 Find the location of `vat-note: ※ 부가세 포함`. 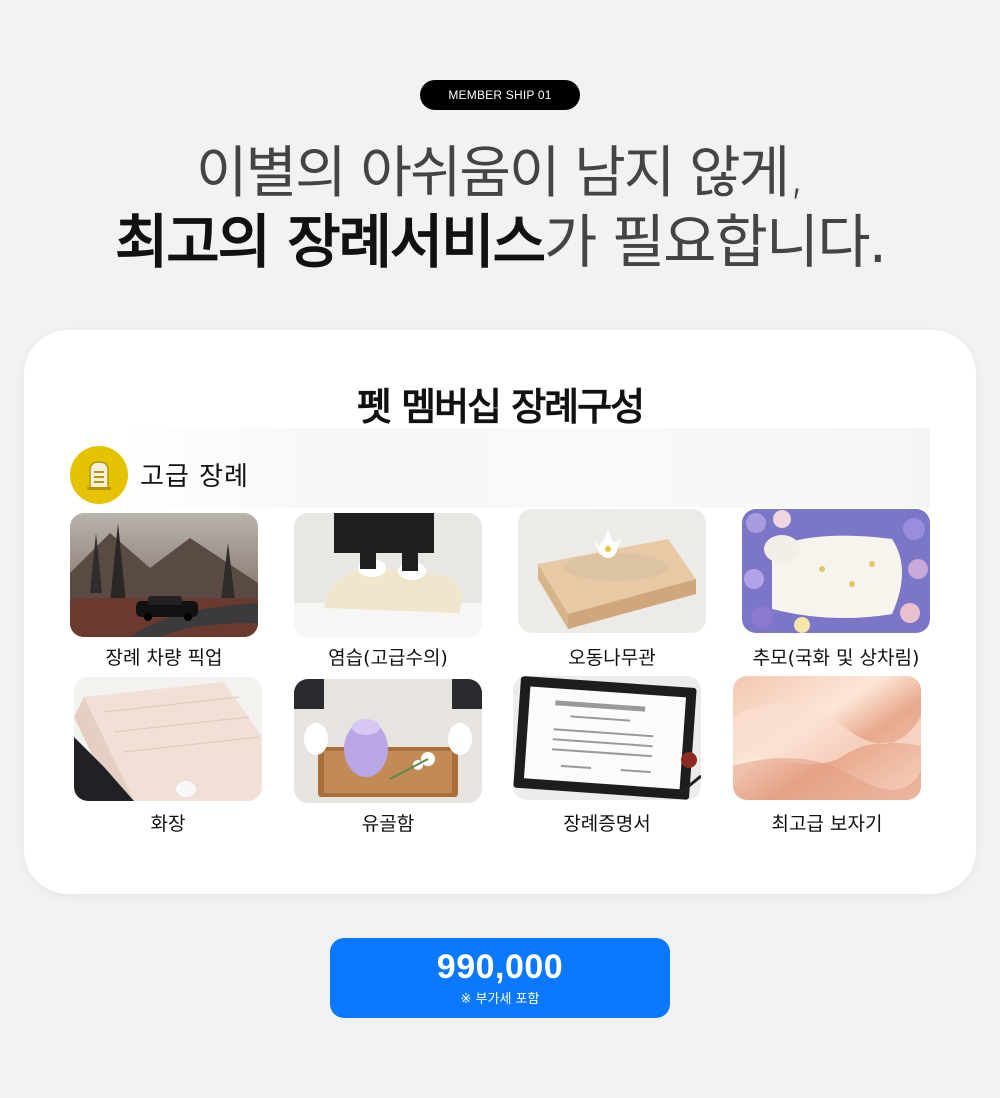

vat-note: ※ 부가세 포함 is located at coordinates (500, 999).